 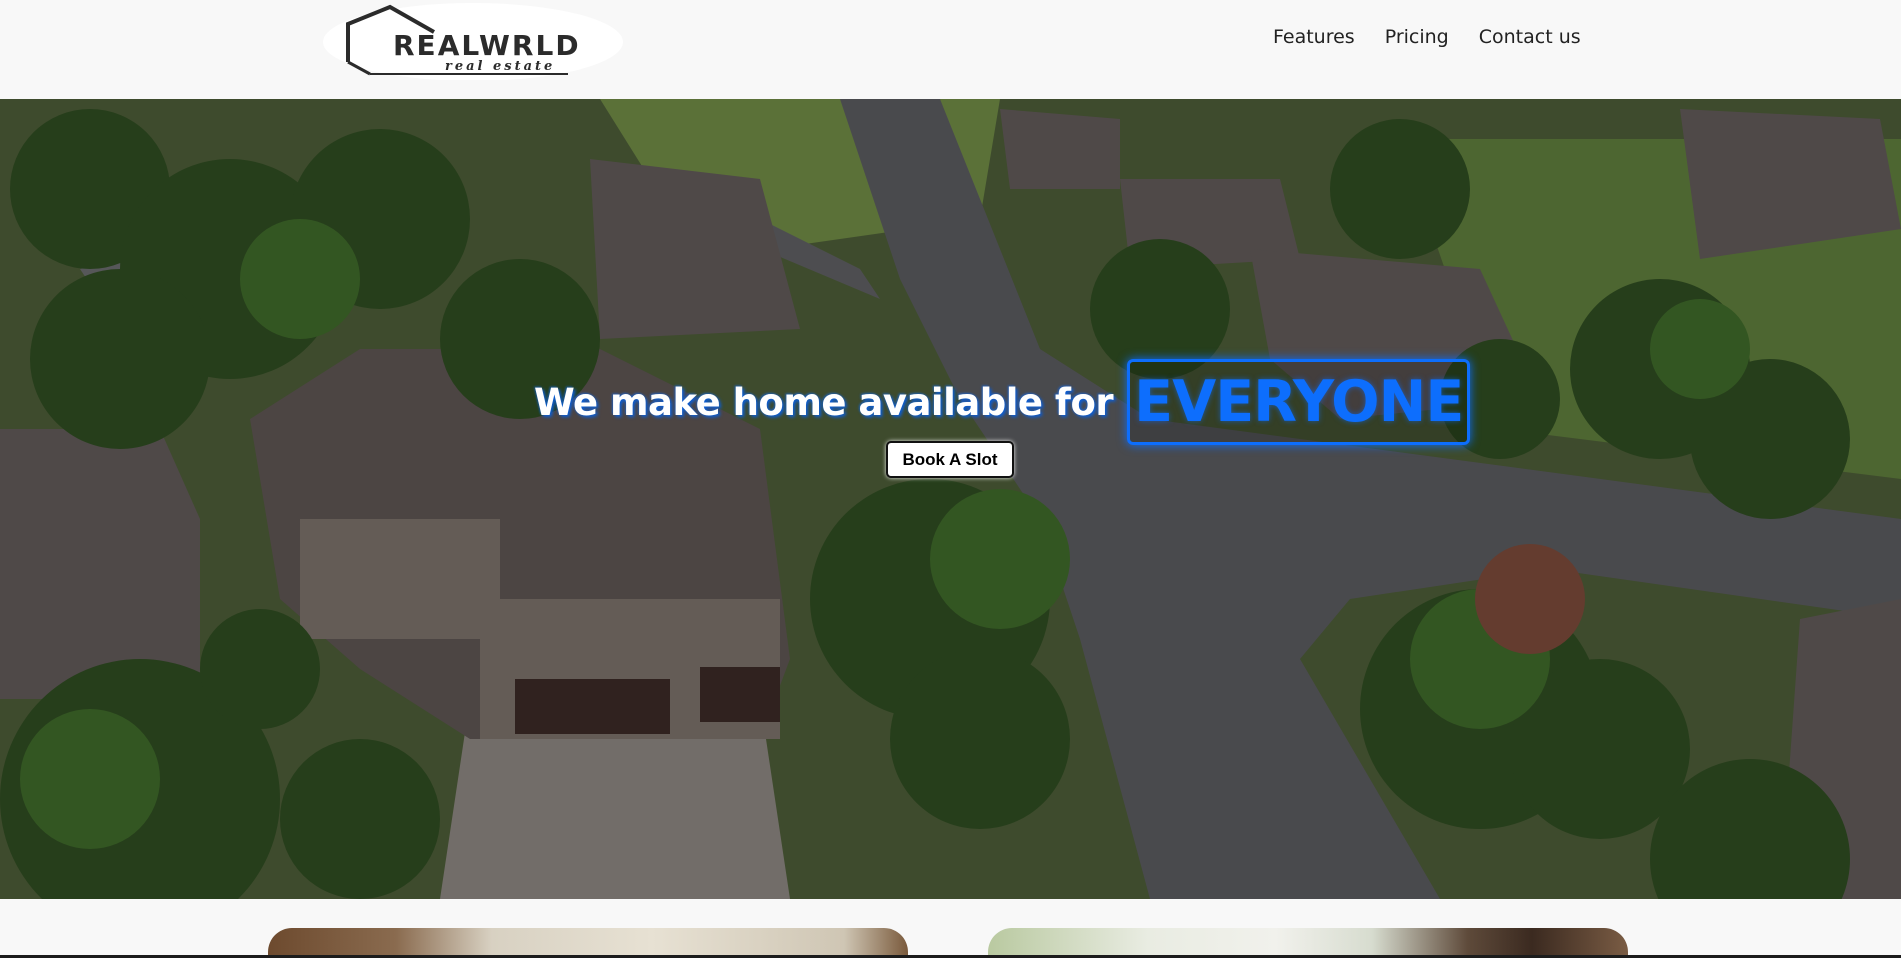 What do you see at coordinates (1314, 37) in the screenshot?
I see `nav-link-features: Features` at bounding box center [1314, 37].